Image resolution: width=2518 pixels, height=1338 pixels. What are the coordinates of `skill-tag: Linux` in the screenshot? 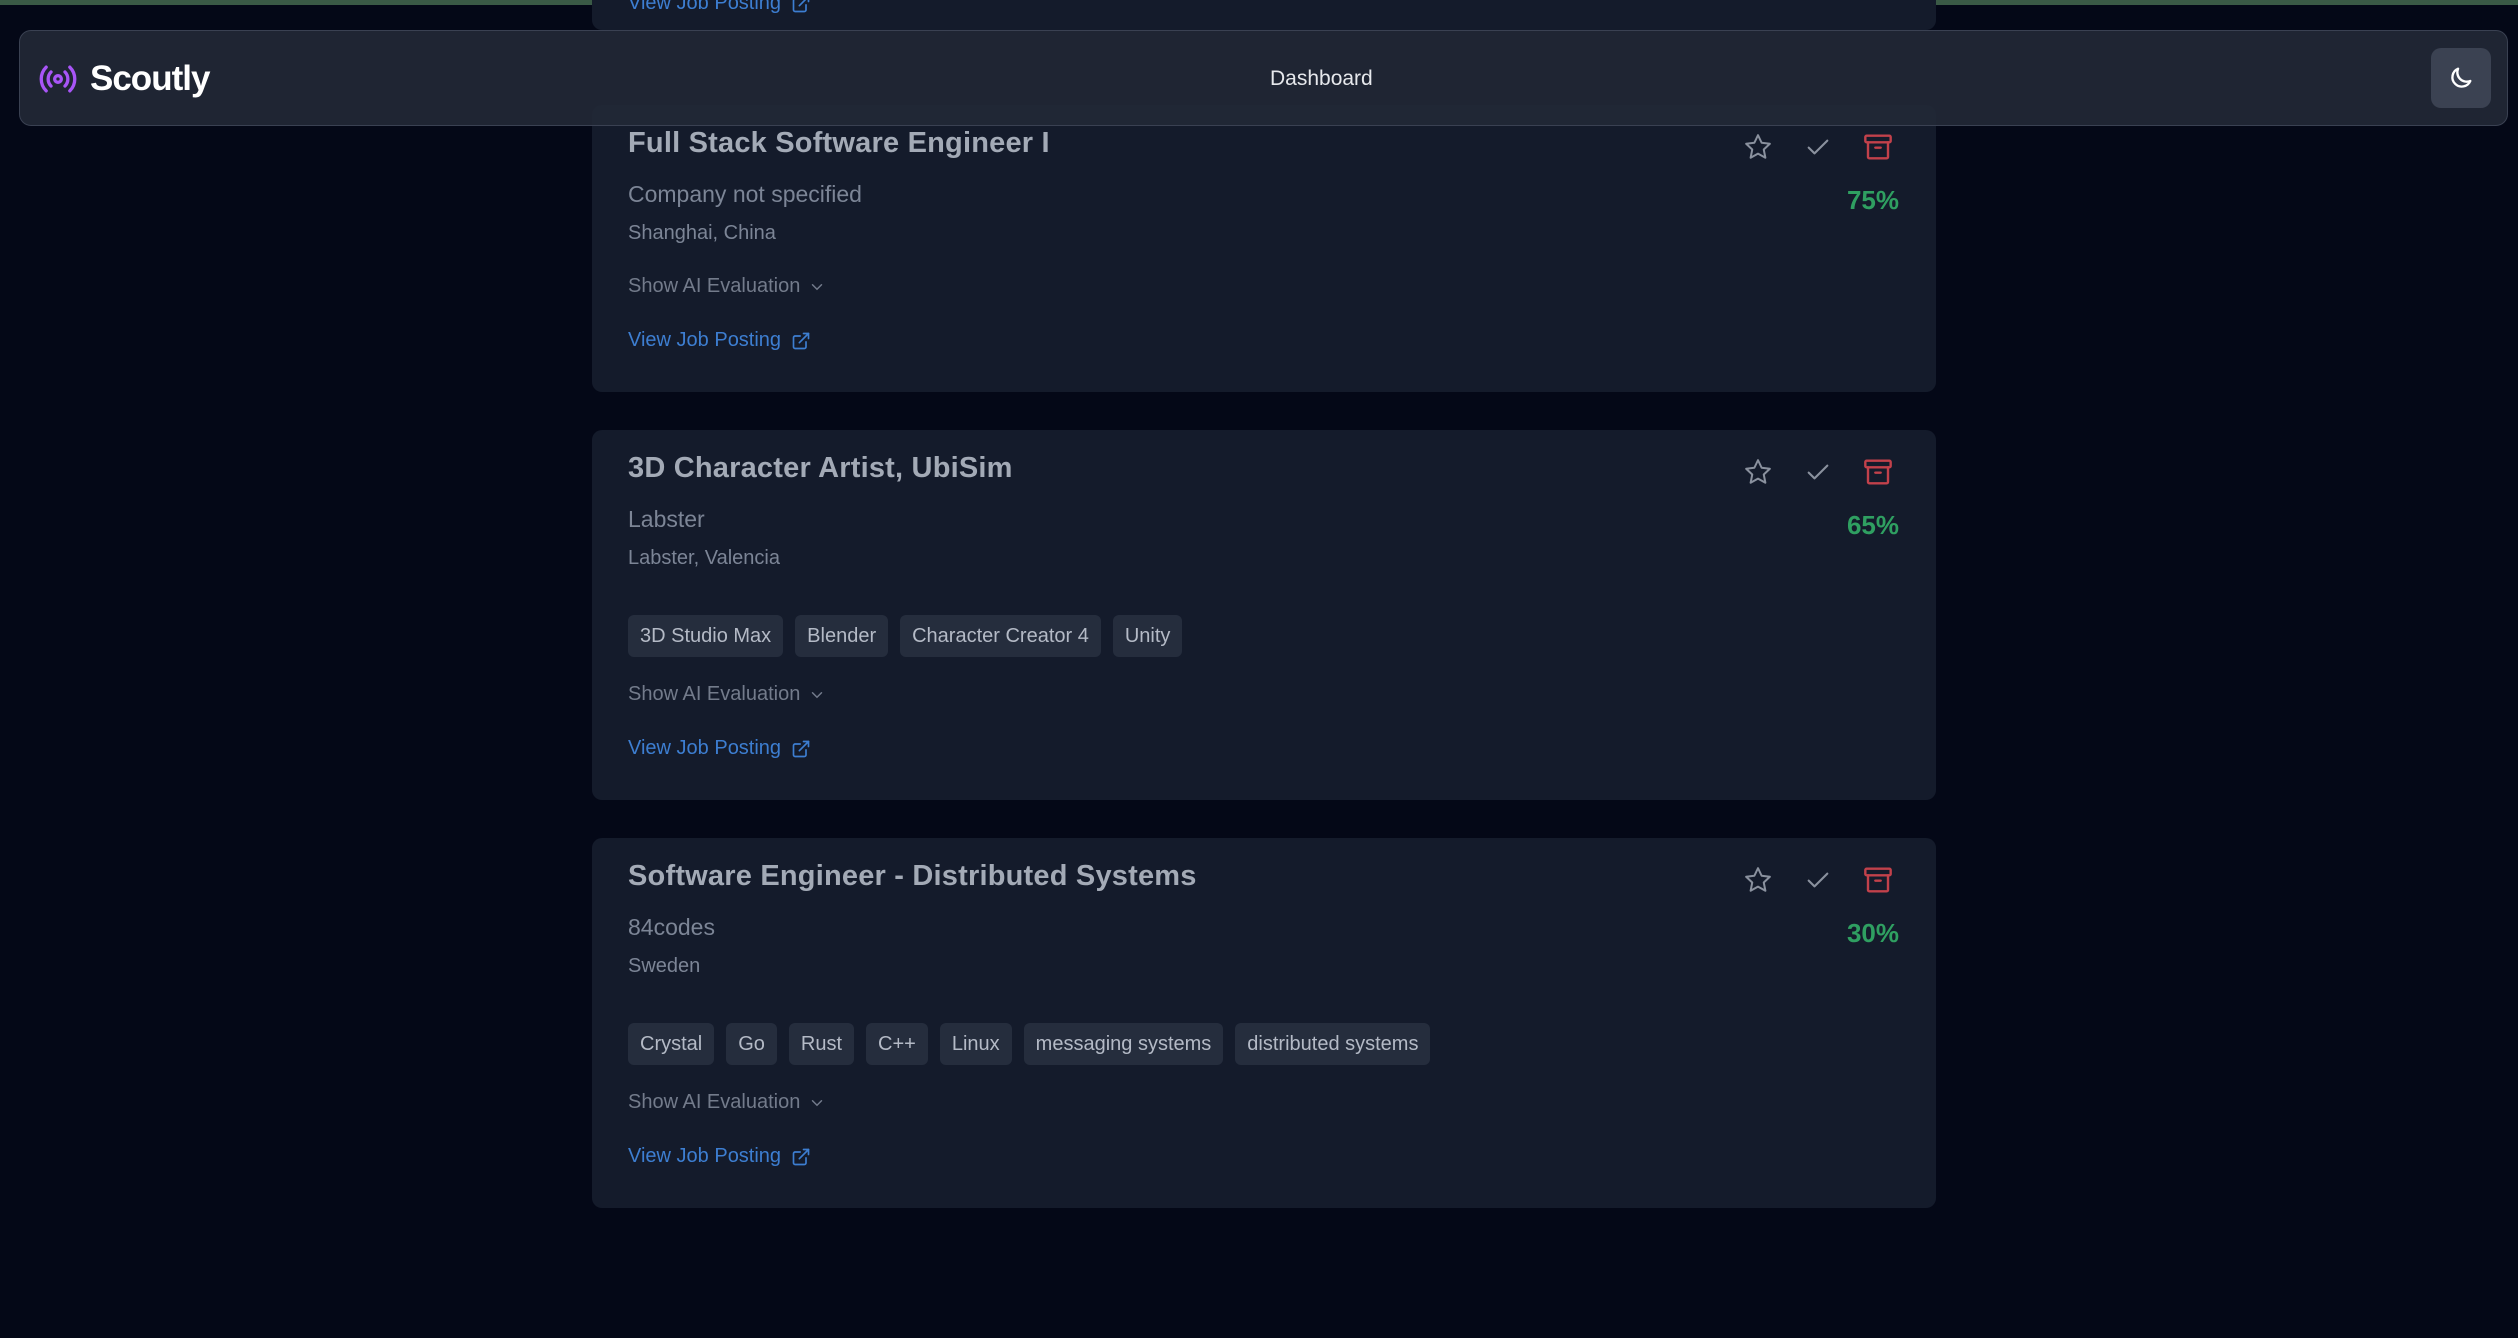 It's located at (975, 1044).